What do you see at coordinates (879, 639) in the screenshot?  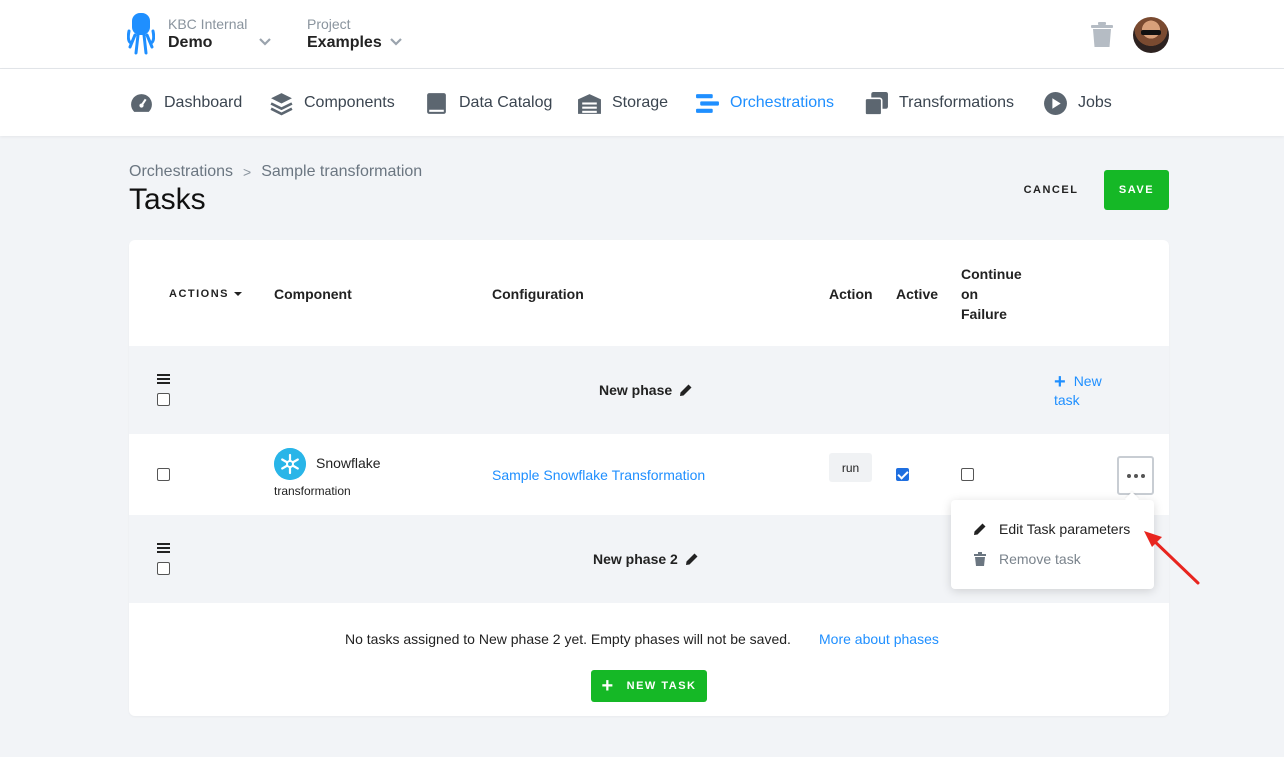 I see `more-about-phases-link: More about phases` at bounding box center [879, 639].